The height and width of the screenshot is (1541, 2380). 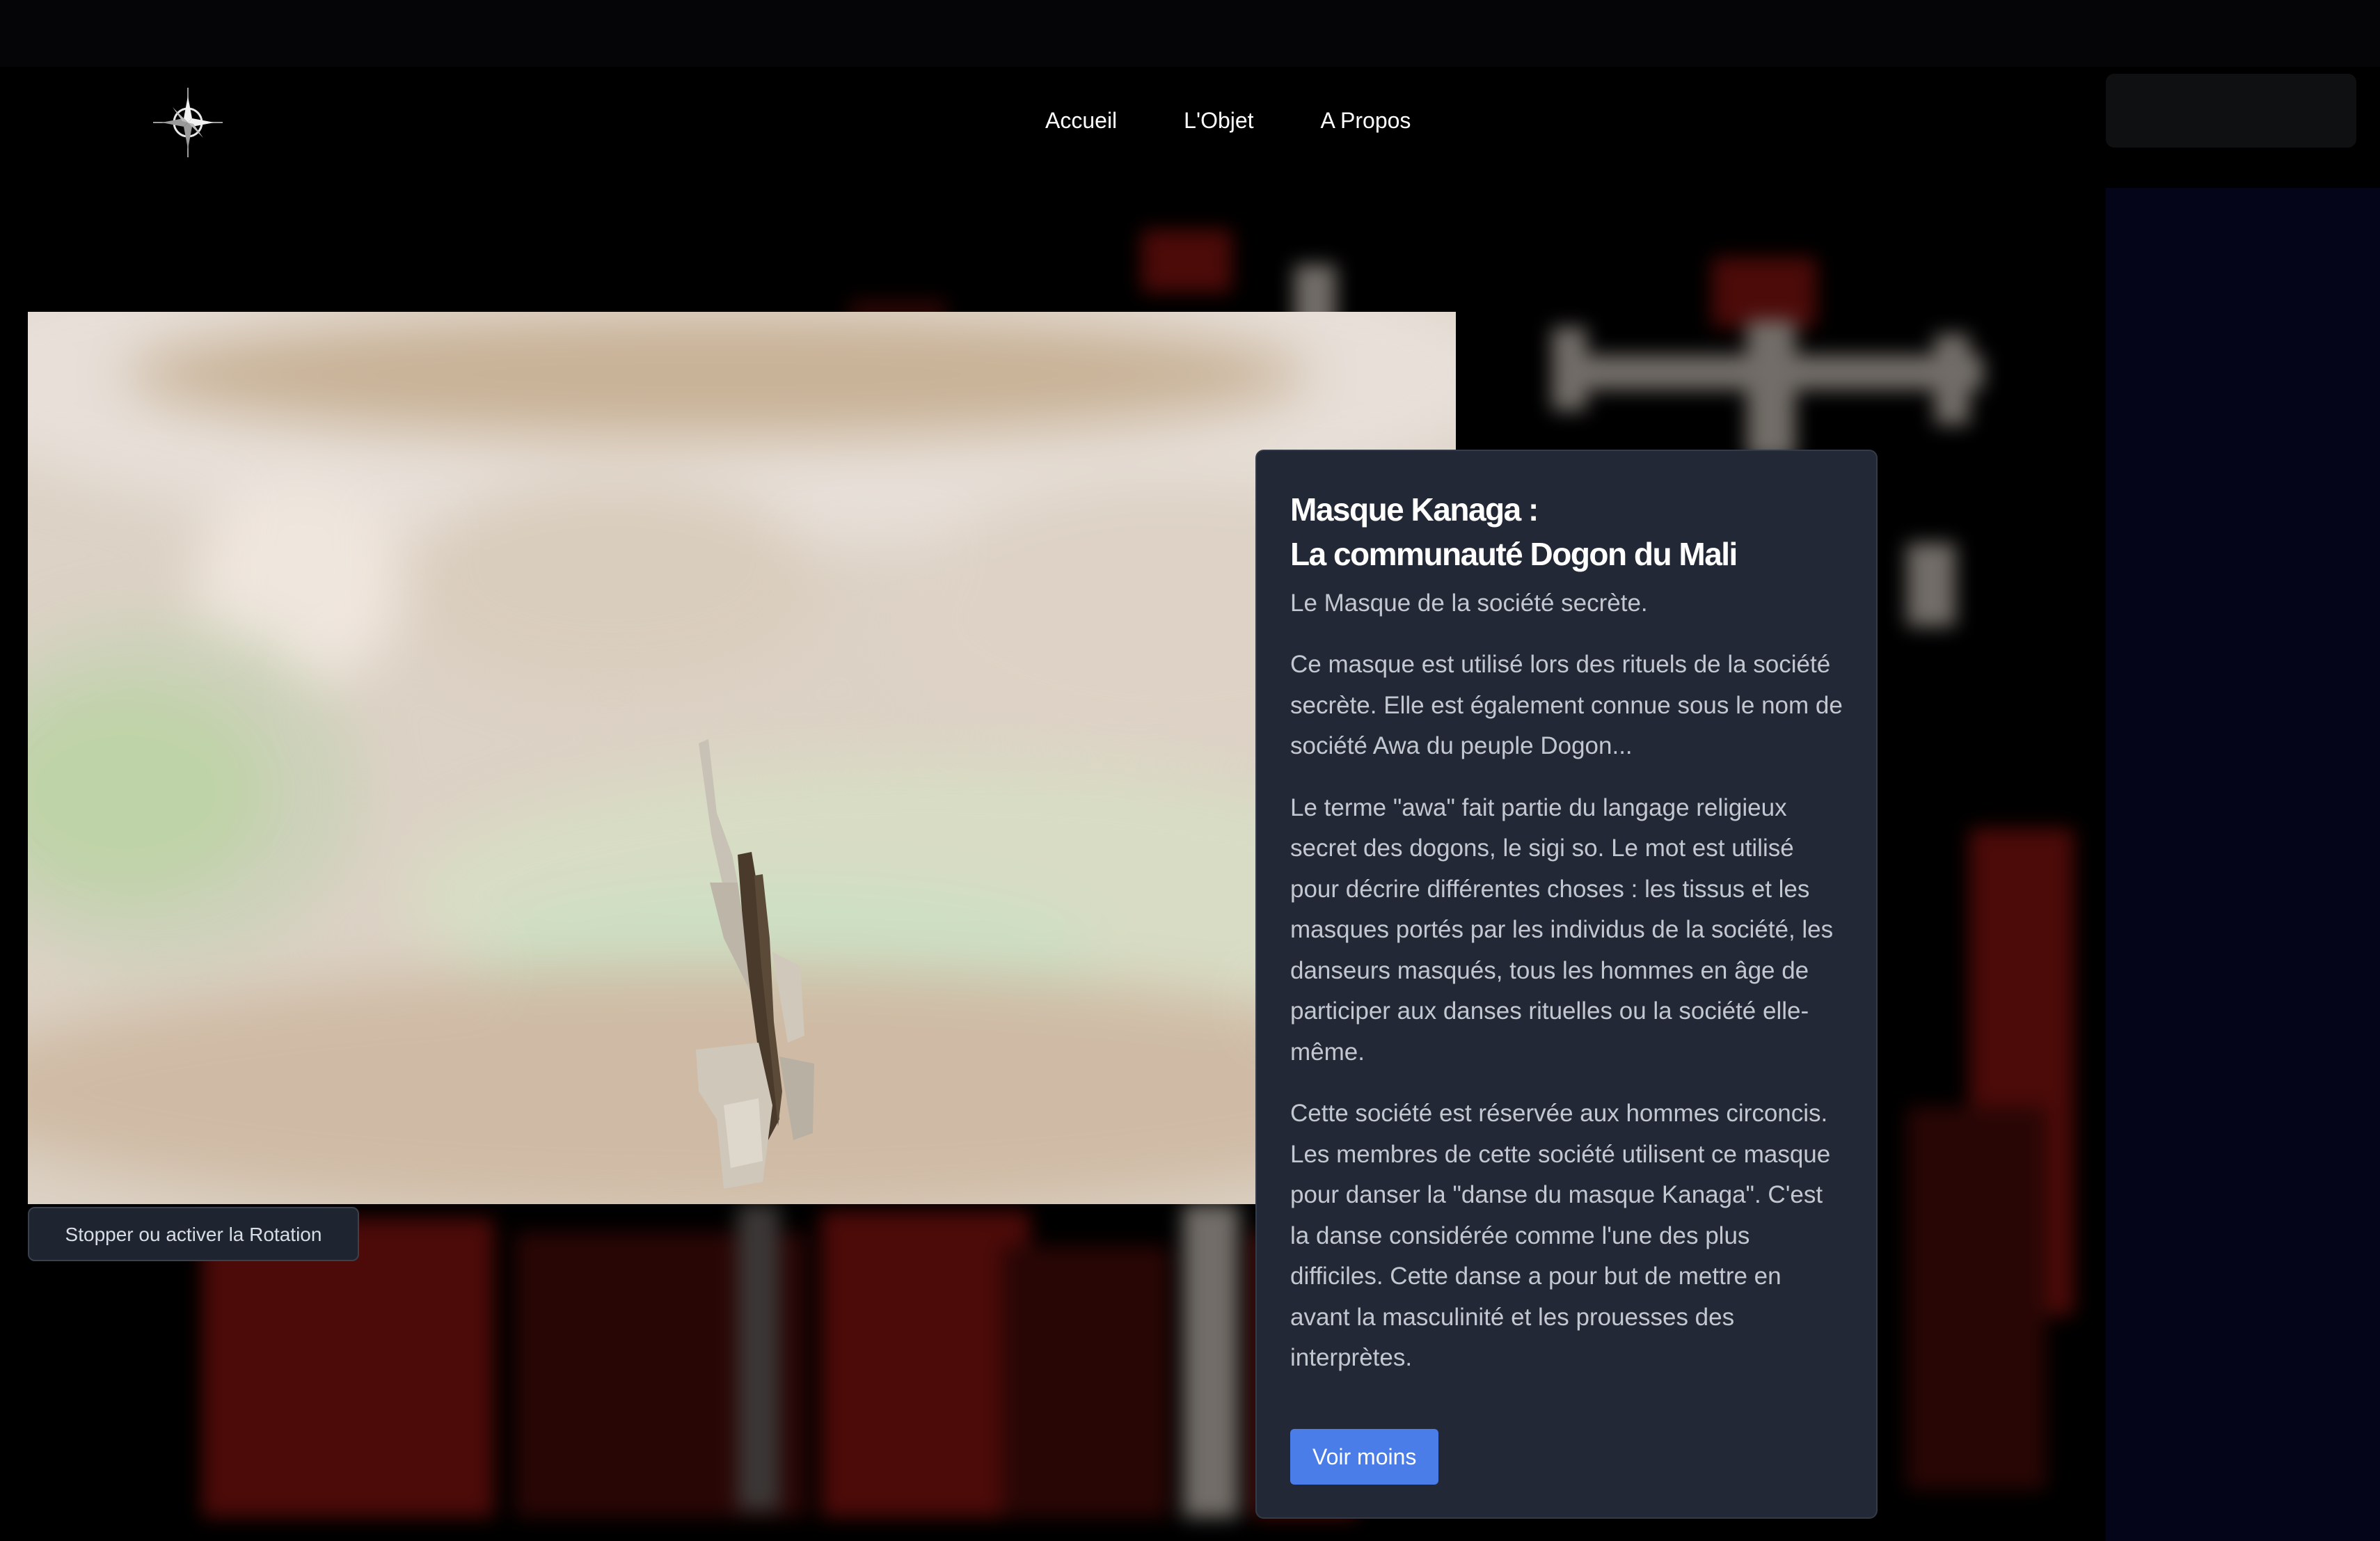 I want to click on card-title-line-2: La communauté Dogon du Mali, so click(x=1514, y=554).